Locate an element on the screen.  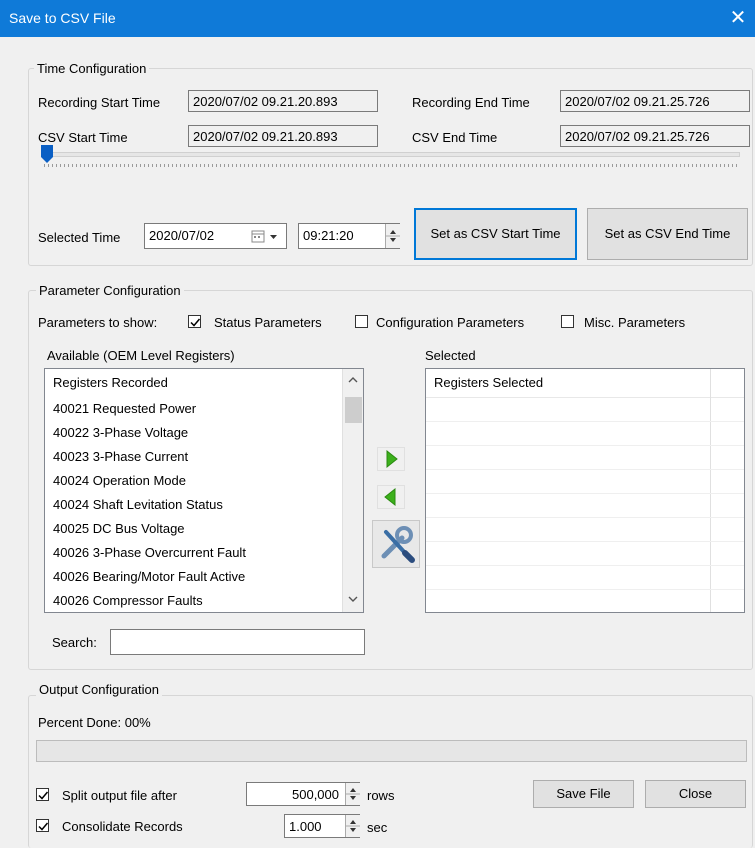
consolidate-spinner: 1.000 is located at coordinates (322, 826).